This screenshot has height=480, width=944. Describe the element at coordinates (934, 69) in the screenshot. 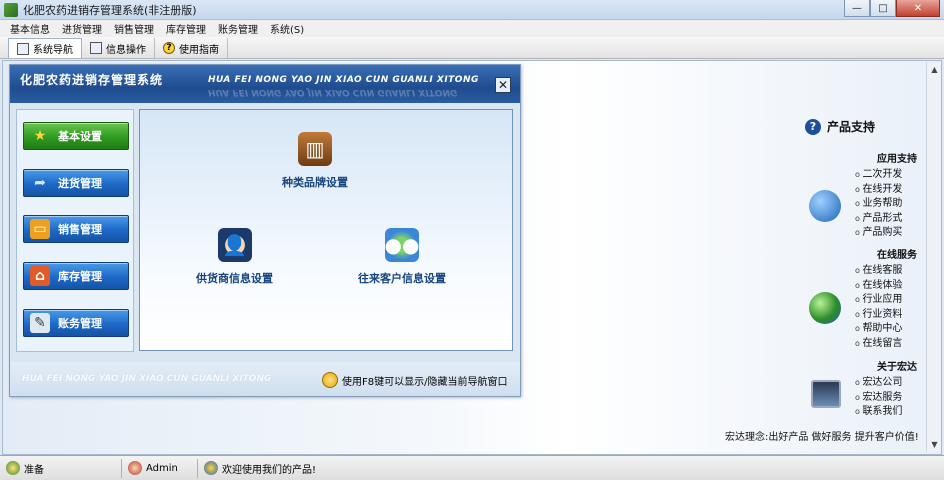

I see `scroll-up-icon: ▲` at that location.